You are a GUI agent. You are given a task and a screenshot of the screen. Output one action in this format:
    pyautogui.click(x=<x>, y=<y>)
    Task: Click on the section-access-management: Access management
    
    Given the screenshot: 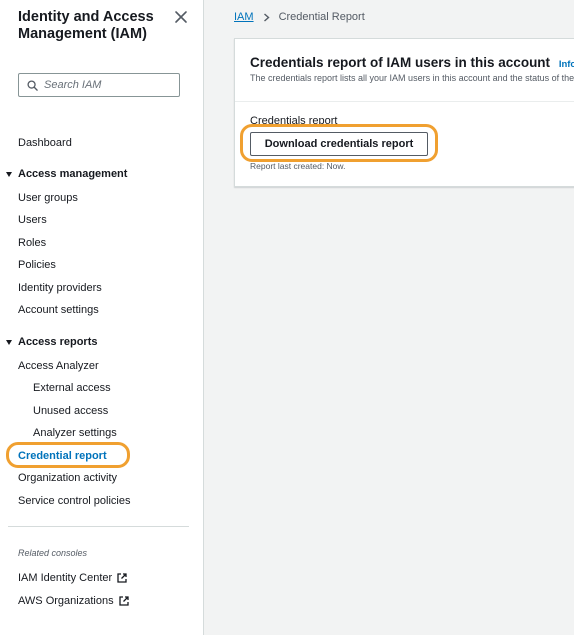 What is the action you would take?
    pyautogui.click(x=66, y=174)
    